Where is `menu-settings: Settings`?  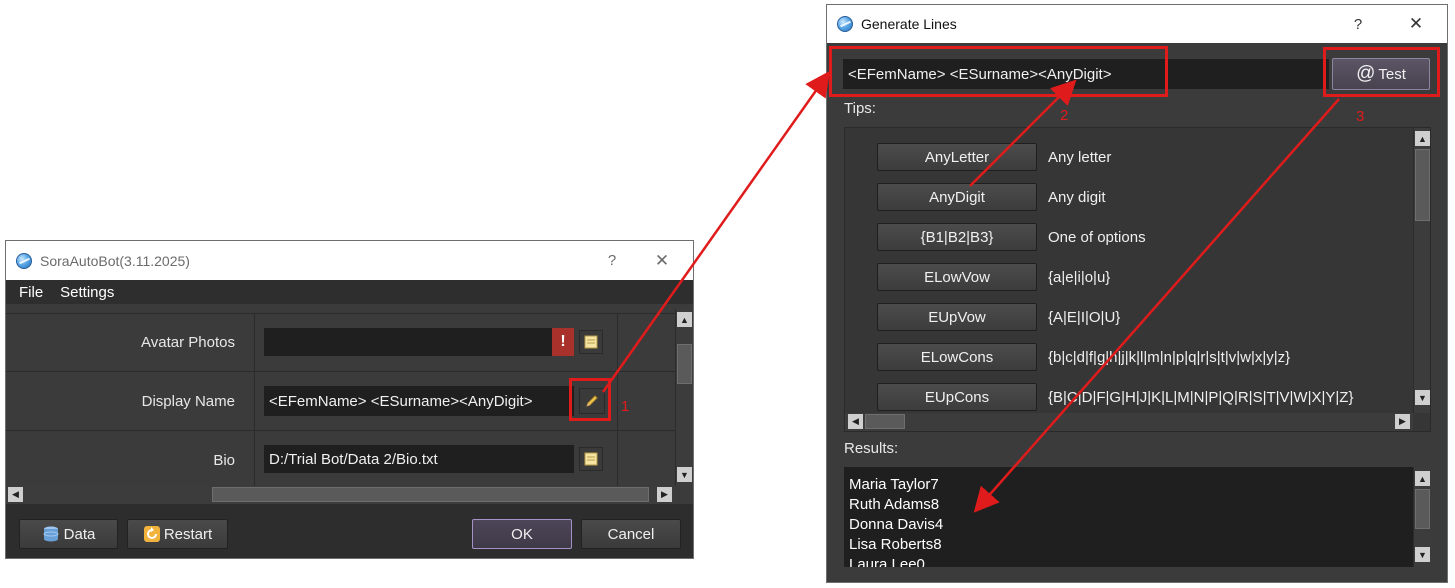 menu-settings: Settings is located at coordinates (87, 292).